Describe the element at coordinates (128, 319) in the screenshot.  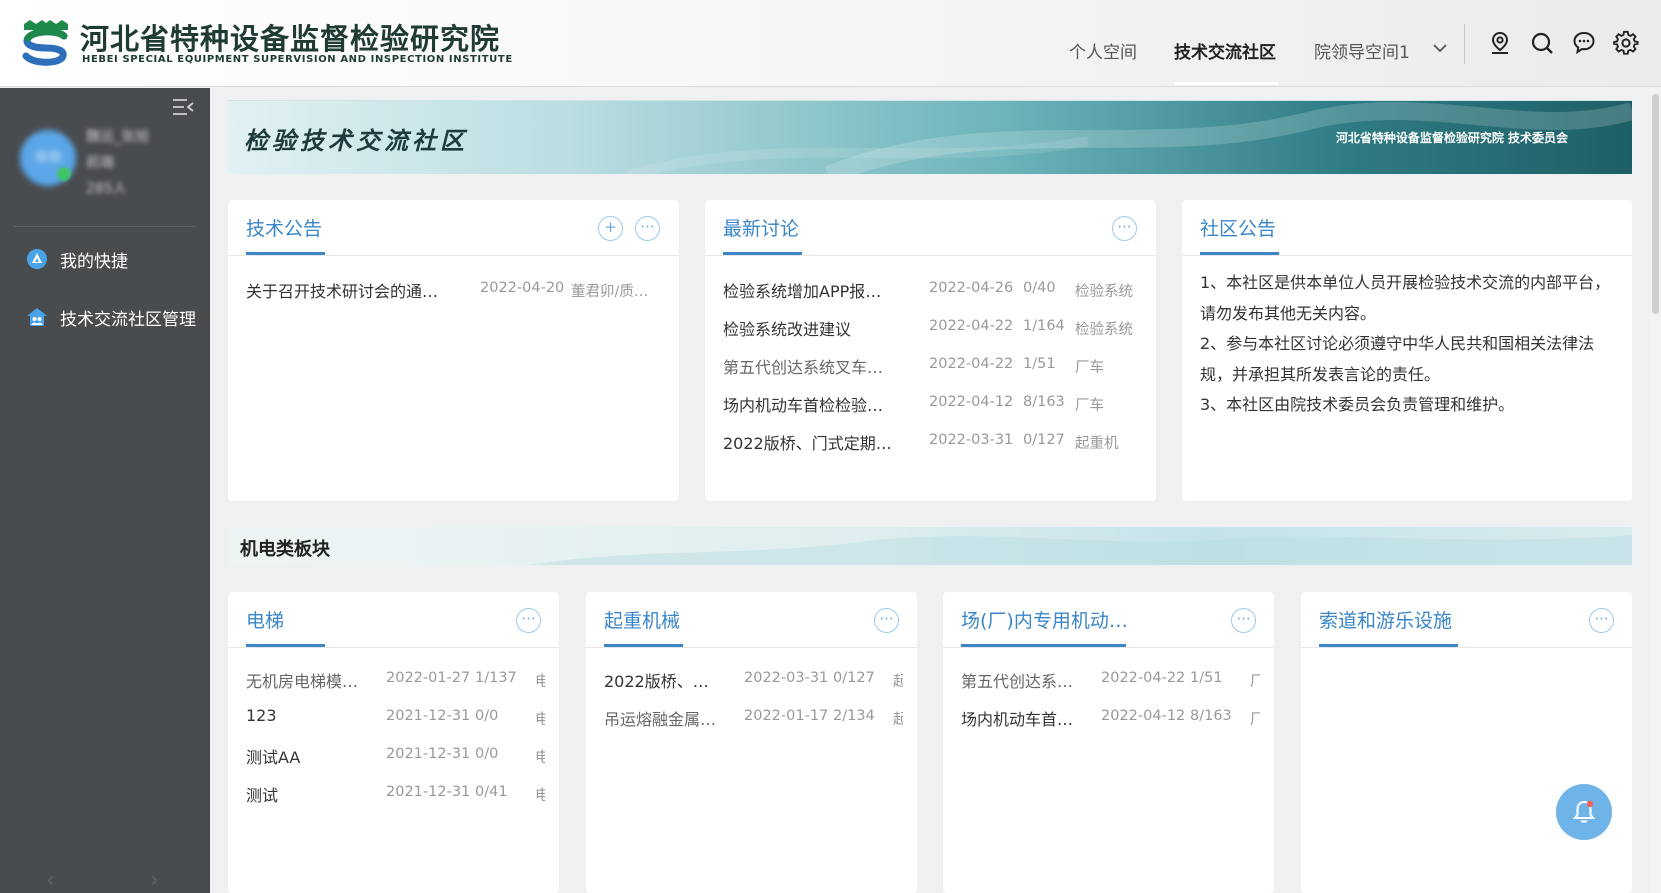
I see `sidebar-item-label: 技术交流社区管理` at that location.